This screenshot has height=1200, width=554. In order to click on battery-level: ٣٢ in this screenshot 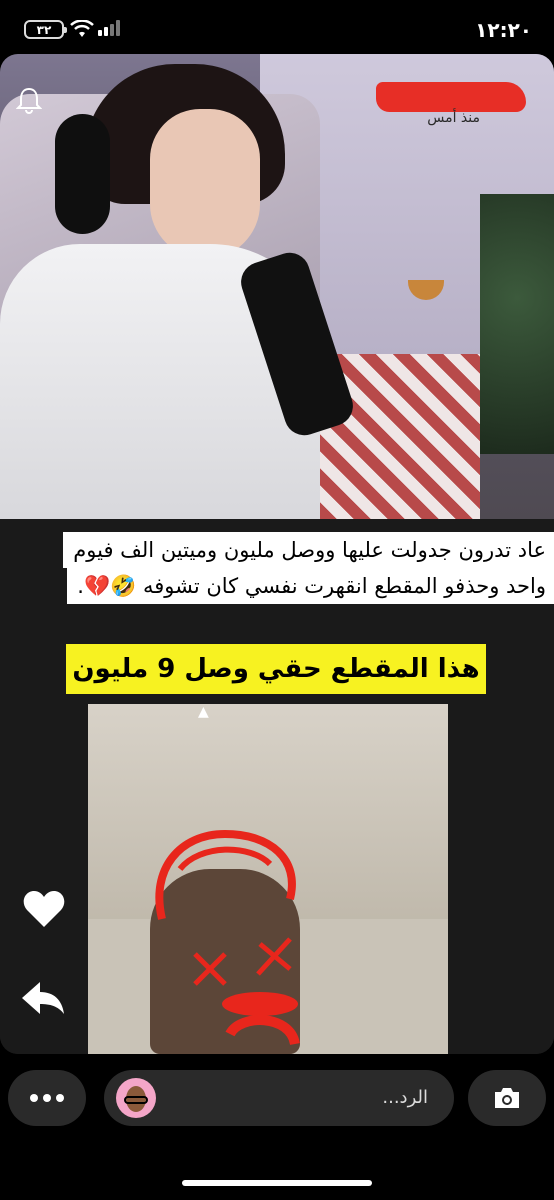, I will do `click(44, 29)`.